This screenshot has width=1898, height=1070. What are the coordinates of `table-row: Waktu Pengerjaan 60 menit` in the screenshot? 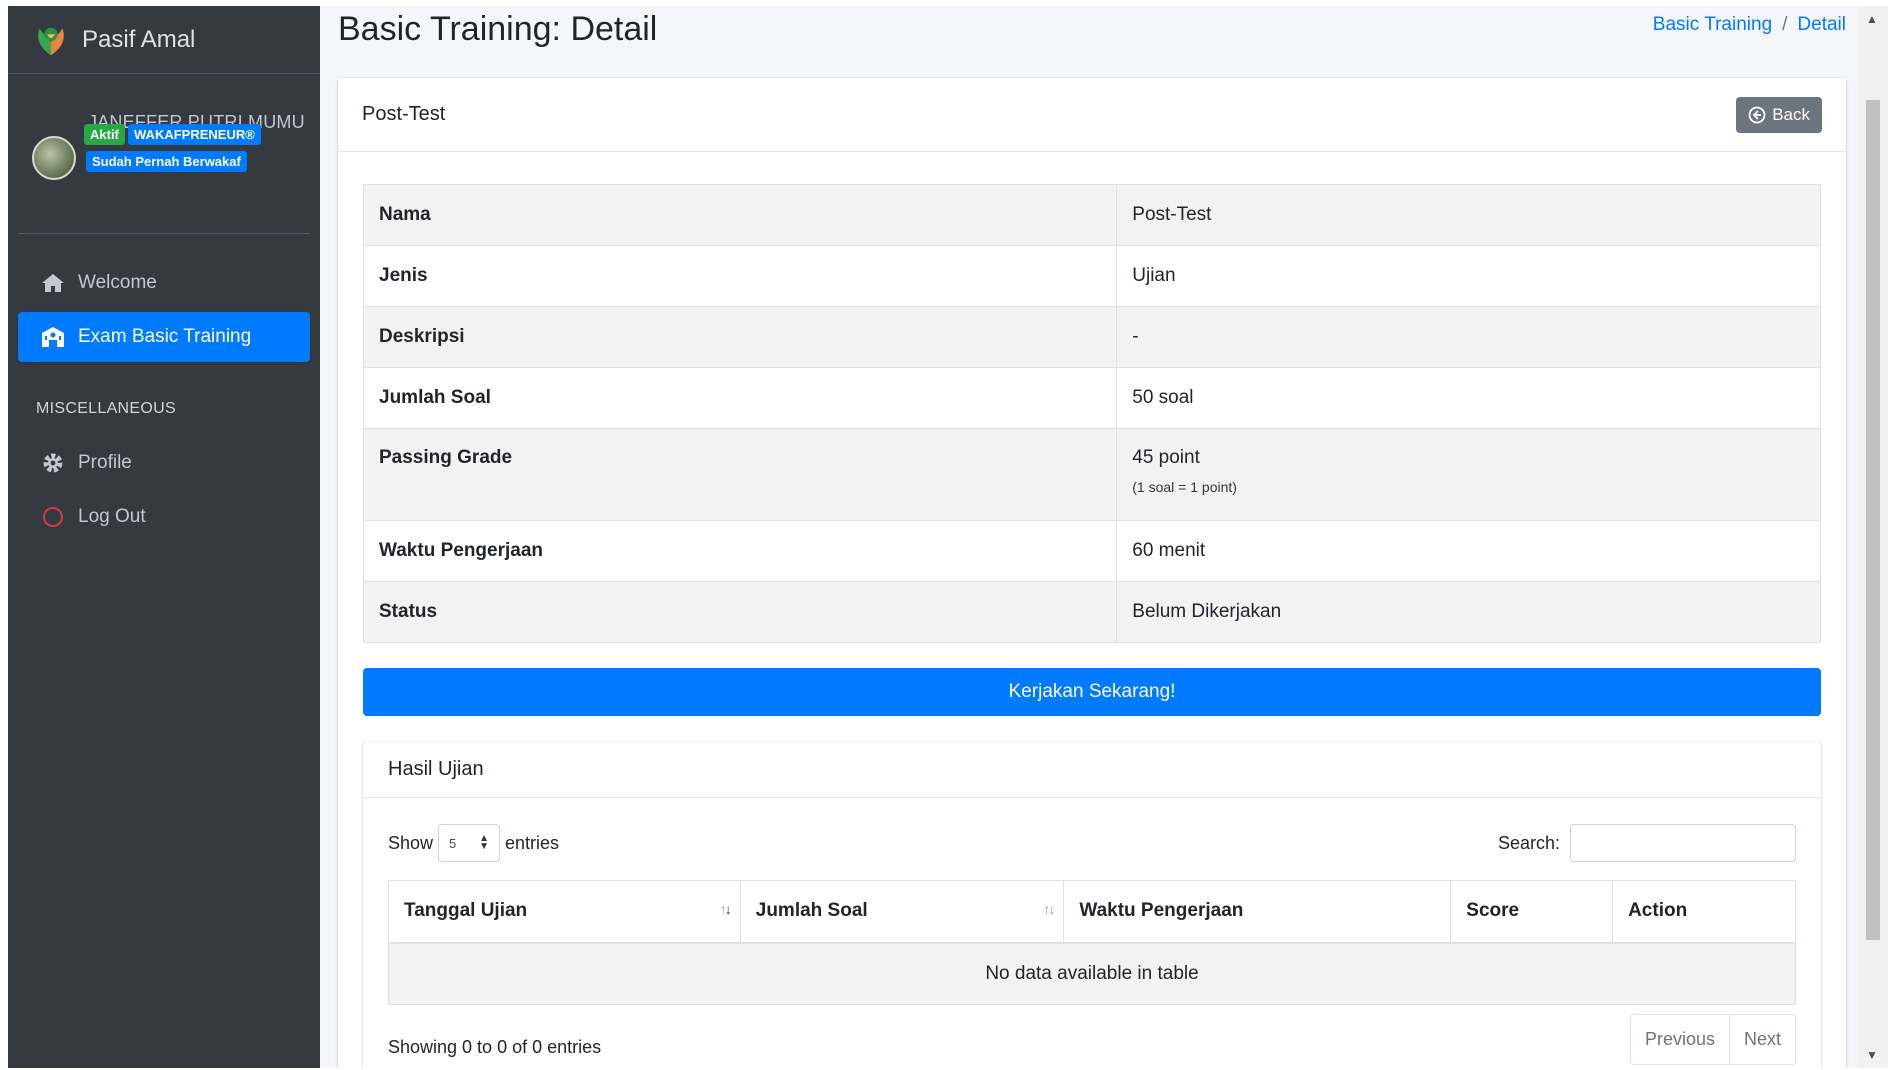 It's located at (1091, 551).